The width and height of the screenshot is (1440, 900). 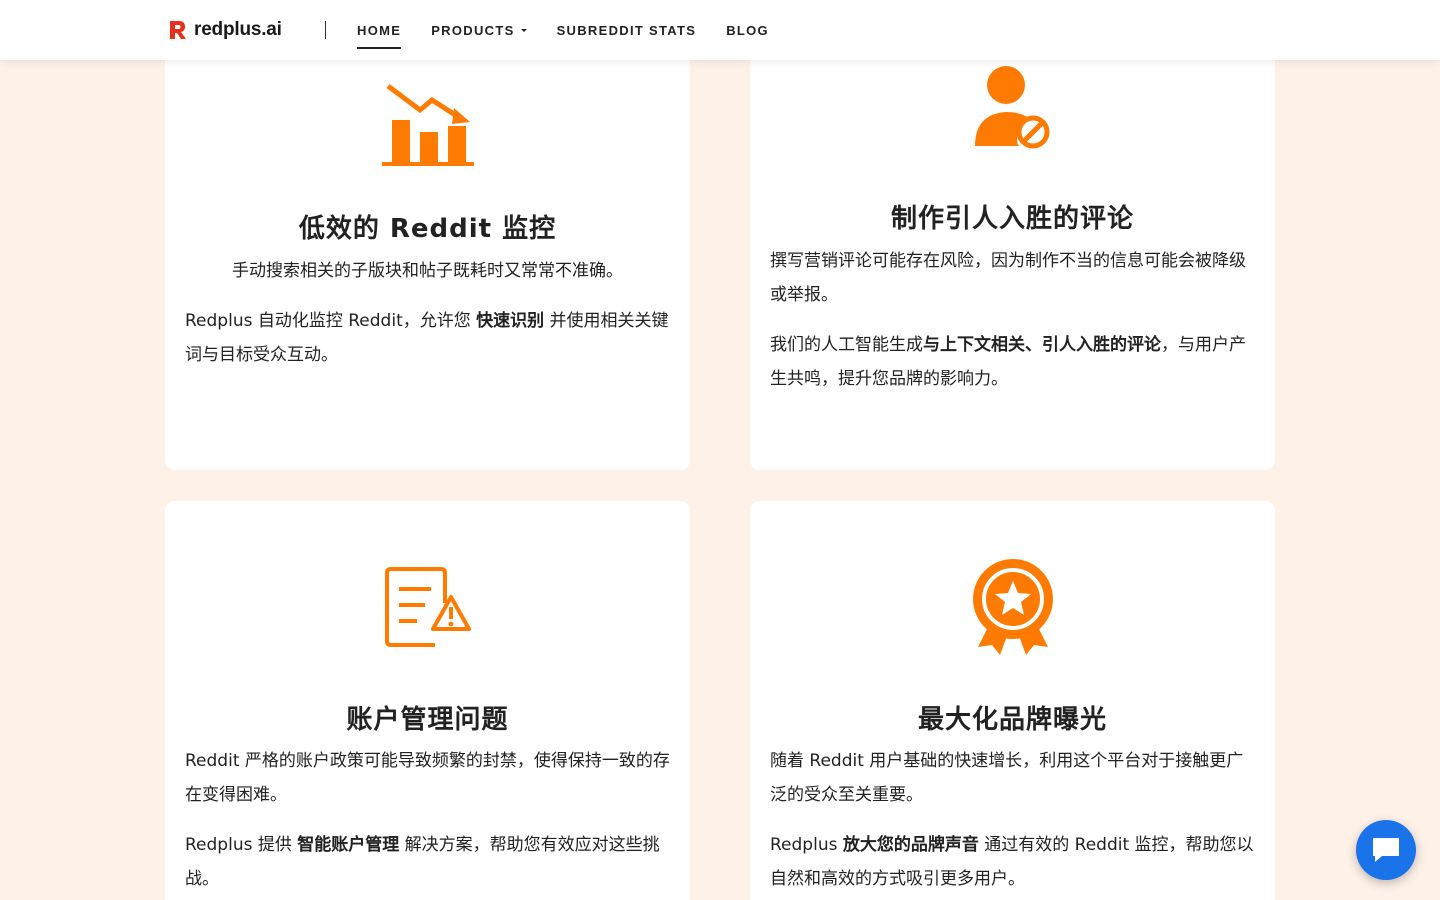 I want to click on nav-blog-label: BLOG, so click(x=747, y=30).